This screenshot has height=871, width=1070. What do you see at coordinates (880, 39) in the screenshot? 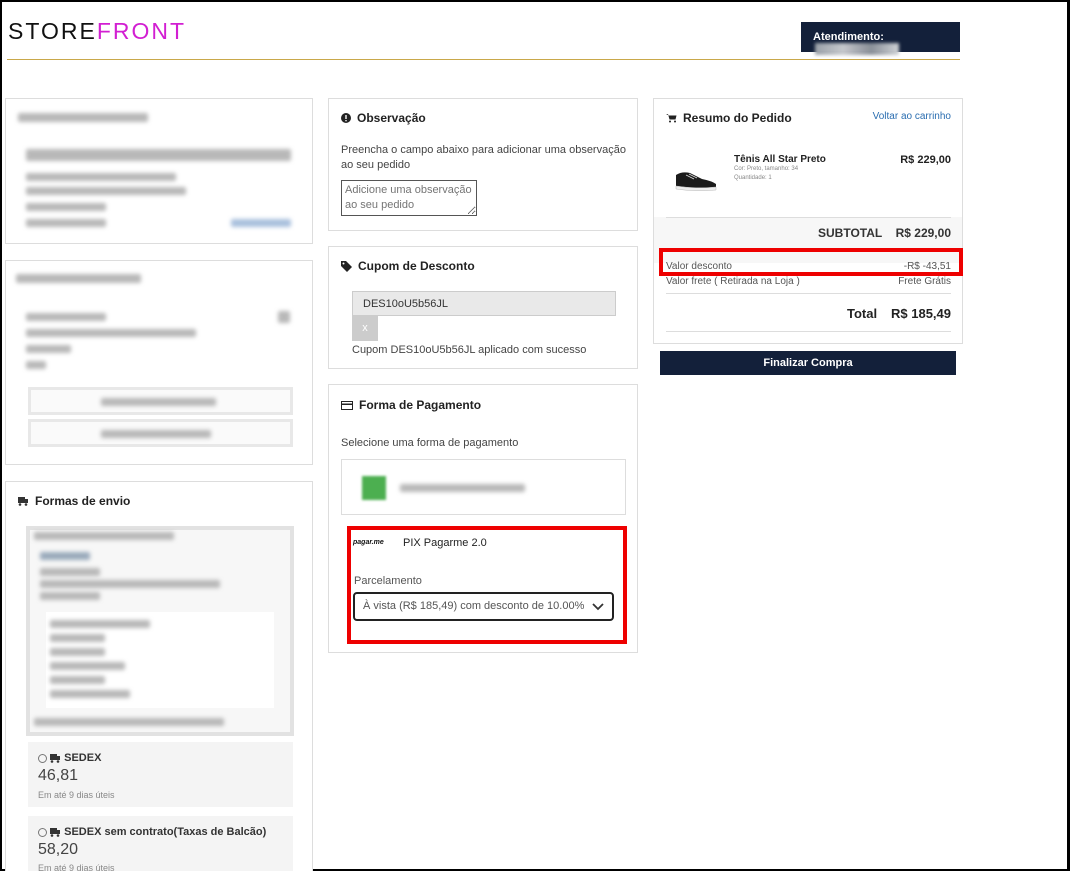
I see `atendimento-badge: Atendimento:` at bounding box center [880, 39].